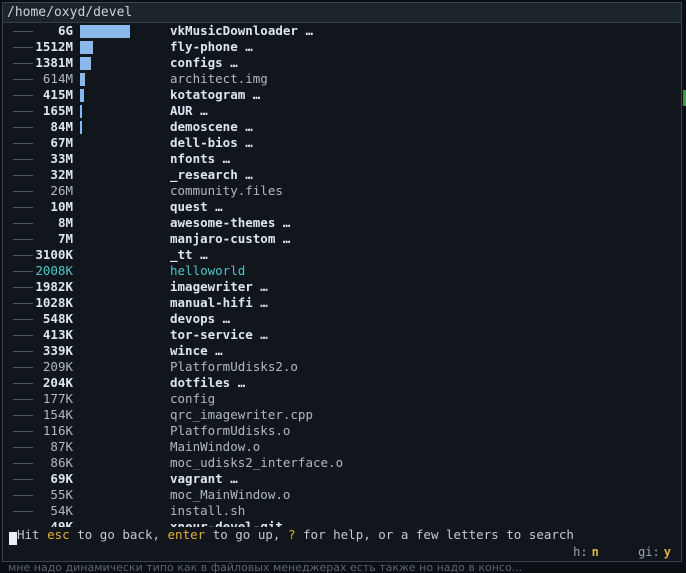 This screenshot has width=686, height=573. What do you see at coordinates (54, 46) in the screenshot?
I see `item-size: 1512M` at bounding box center [54, 46].